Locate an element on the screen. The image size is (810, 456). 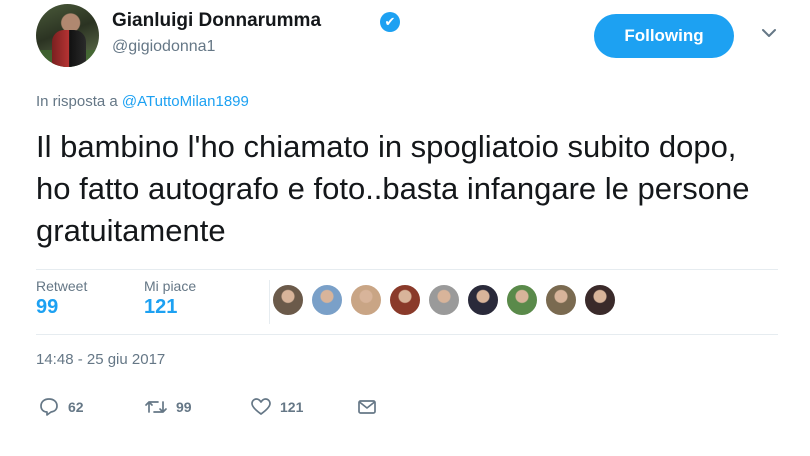
retweet-stat: Retweet 99 is located at coordinates (61, 298).